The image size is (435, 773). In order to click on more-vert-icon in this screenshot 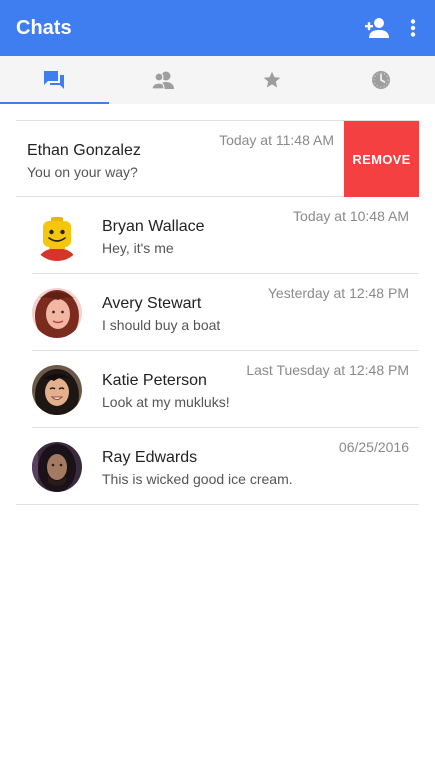, I will do `click(413, 28)`.